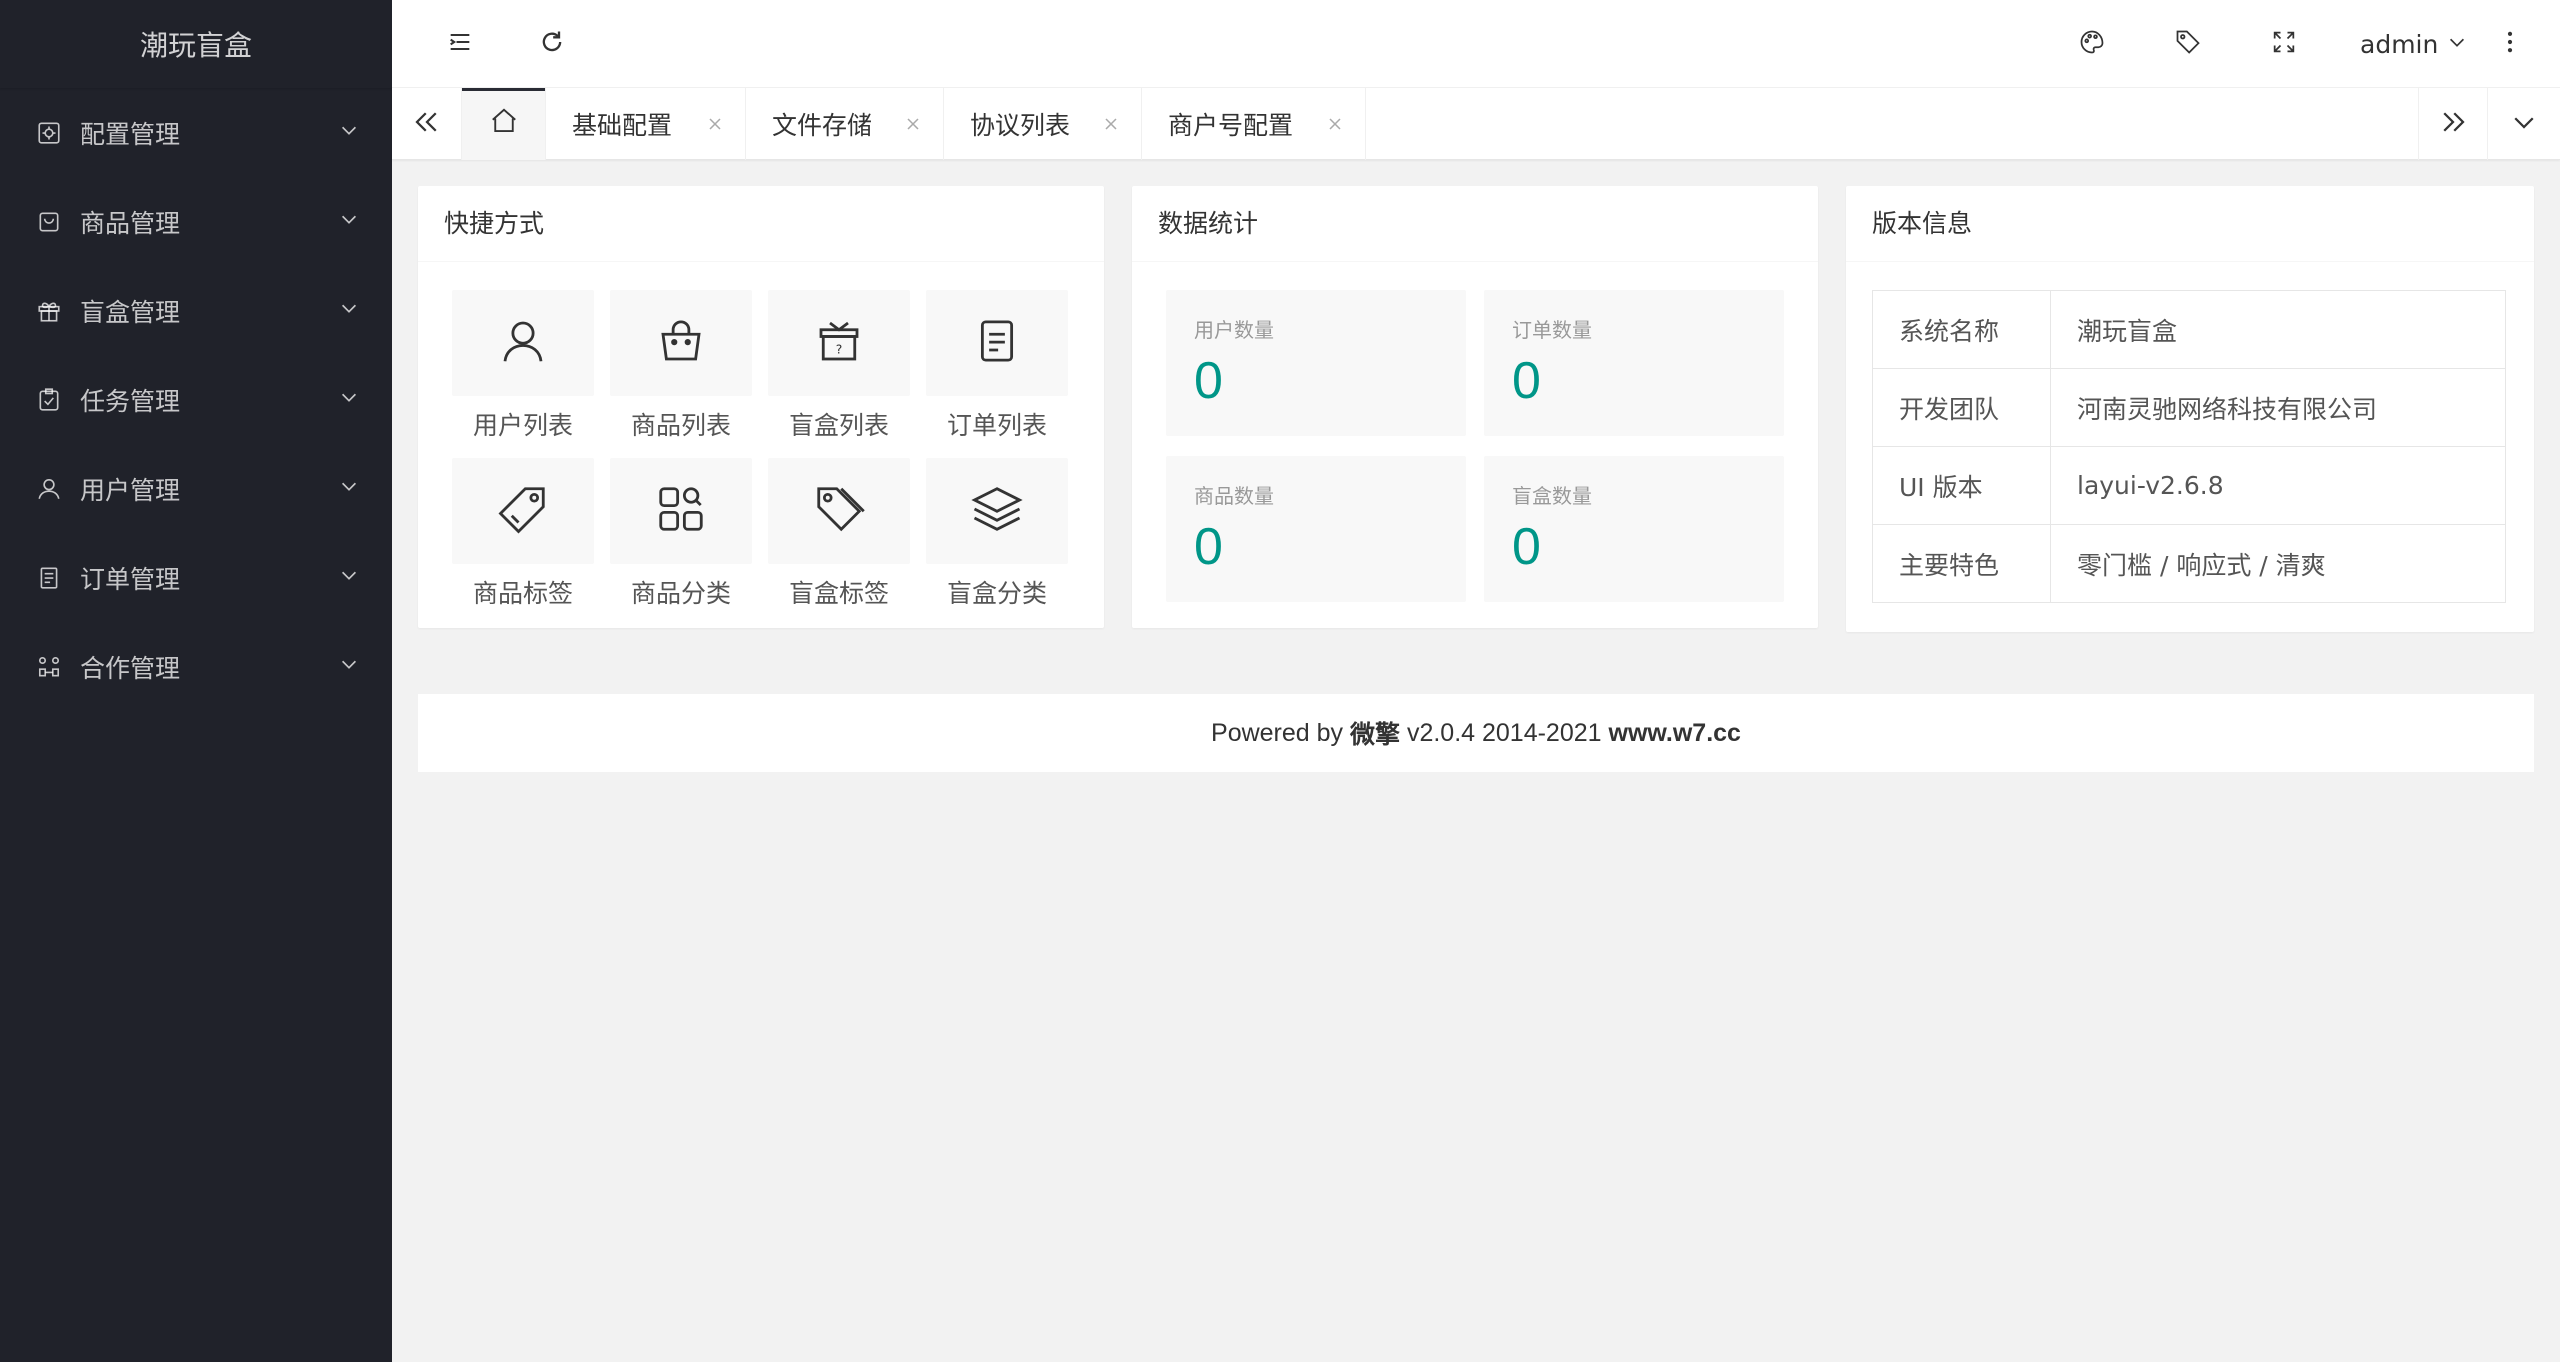  What do you see at coordinates (997, 511) in the screenshot?
I see `layers-icon` at bounding box center [997, 511].